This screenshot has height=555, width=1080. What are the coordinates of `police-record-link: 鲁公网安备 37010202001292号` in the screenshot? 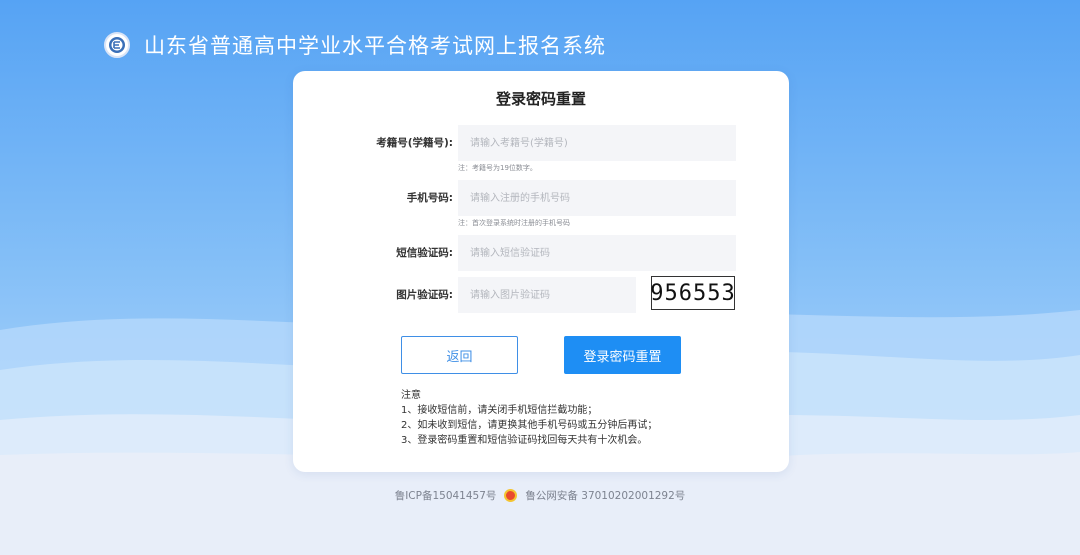 It's located at (605, 495).